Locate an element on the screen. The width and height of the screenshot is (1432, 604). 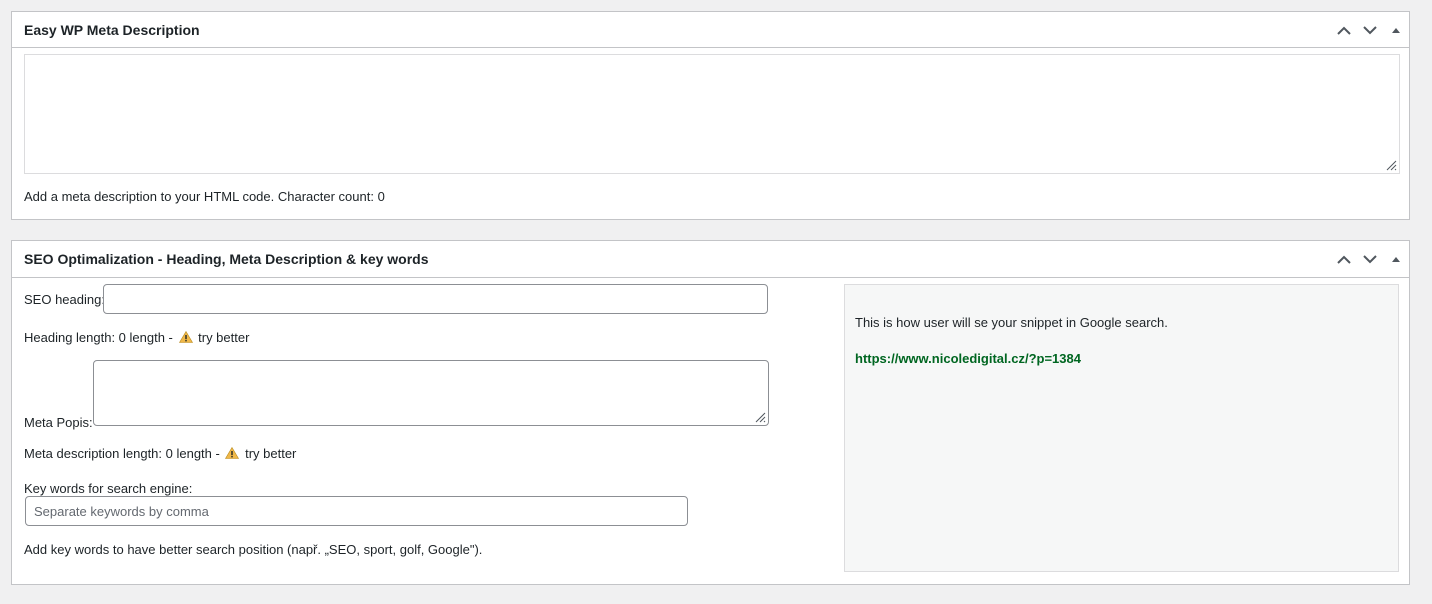
heading-length-status: Heading length: 0 length - try better is located at coordinates (136, 338).